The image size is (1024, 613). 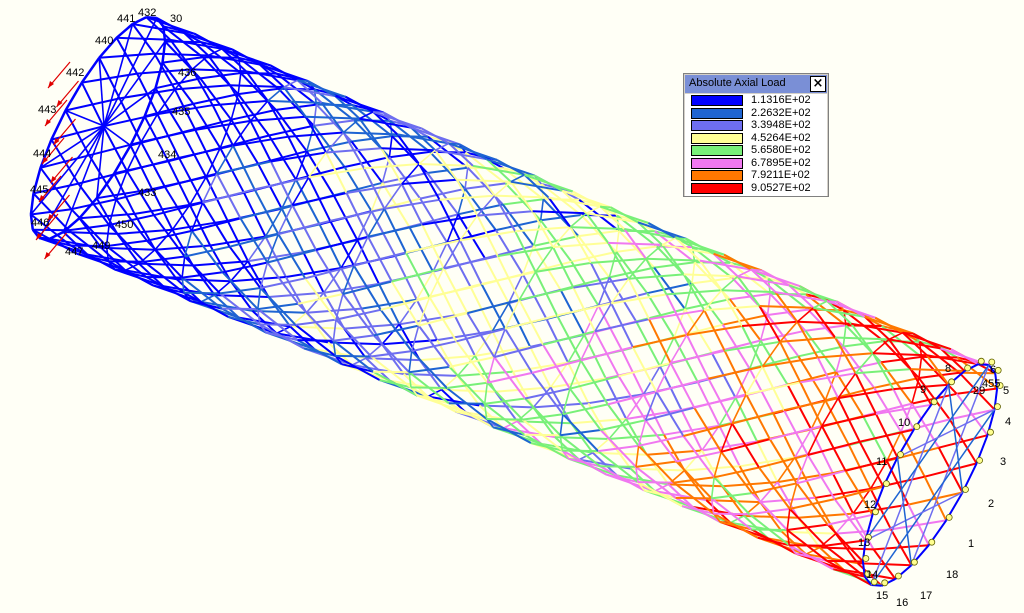 What do you see at coordinates (971, 544) in the screenshot?
I see `node-label: 1` at bounding box center [971, 544].